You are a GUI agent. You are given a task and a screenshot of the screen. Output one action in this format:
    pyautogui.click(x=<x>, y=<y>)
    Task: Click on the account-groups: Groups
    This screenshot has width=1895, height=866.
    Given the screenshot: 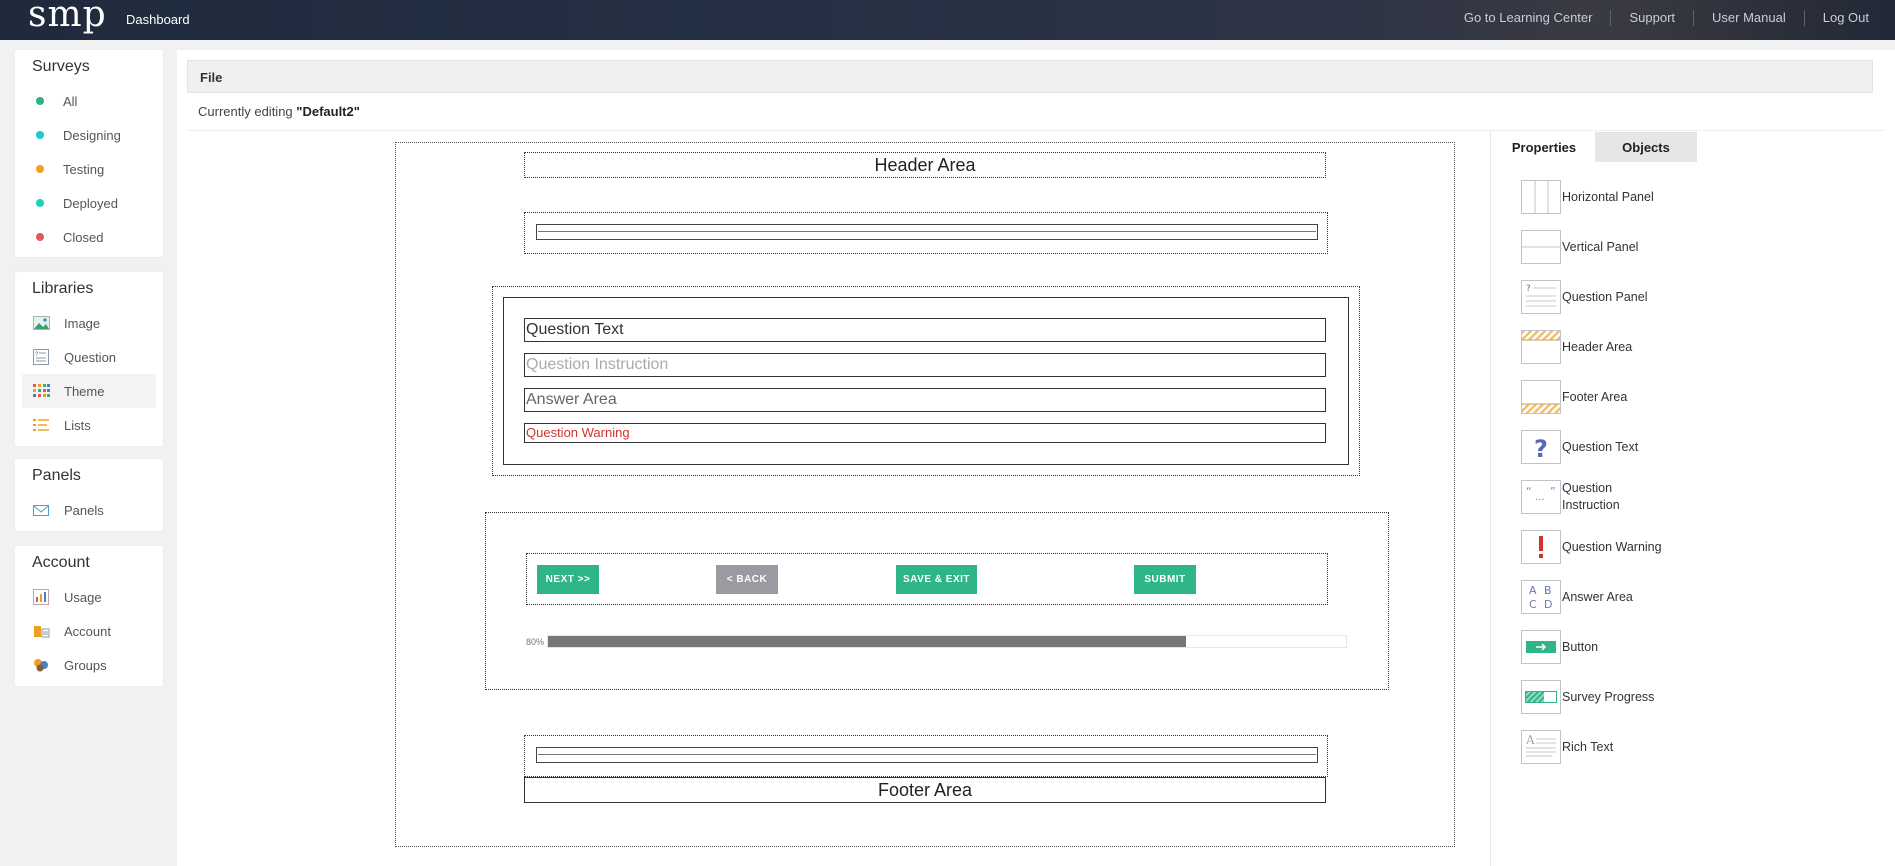 What is the action you would take?
    pyautogui.click(x=89, y=665)
    